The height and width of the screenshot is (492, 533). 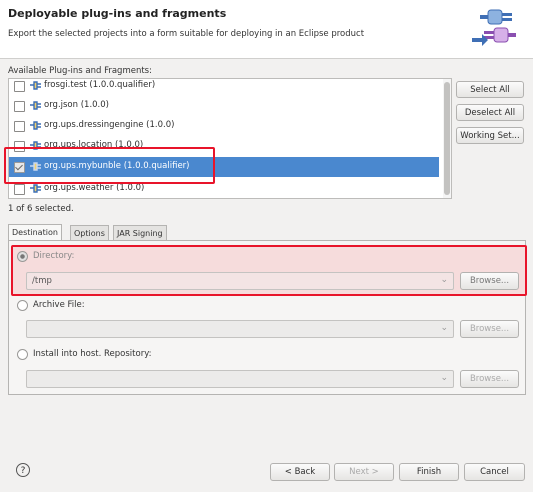 What do you see at coordinates (224, 106) in the screenshot?
I see `list-item: org.json (1.0.0)` at bounding box center [224, 106].